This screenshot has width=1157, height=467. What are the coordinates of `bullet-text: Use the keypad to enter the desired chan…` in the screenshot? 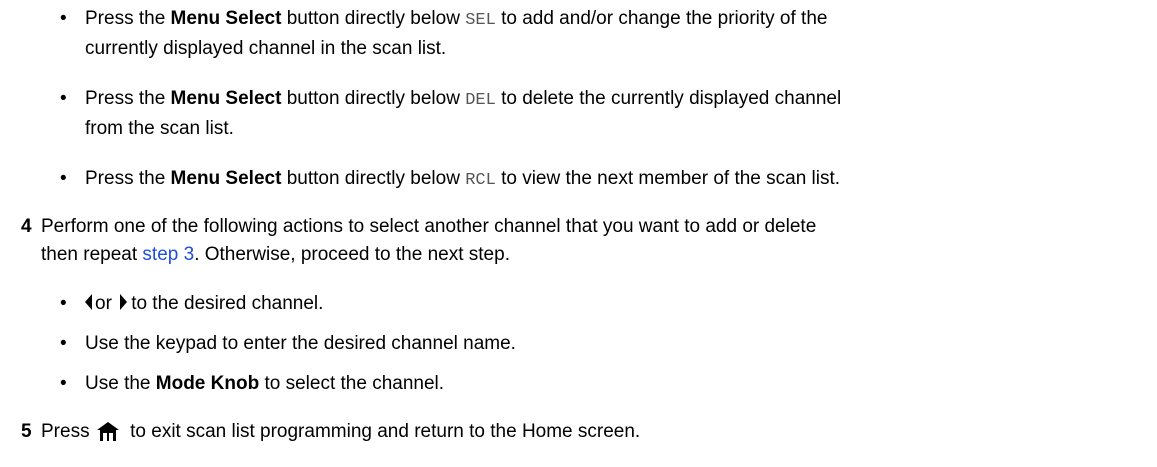 It's located at (300, 343).